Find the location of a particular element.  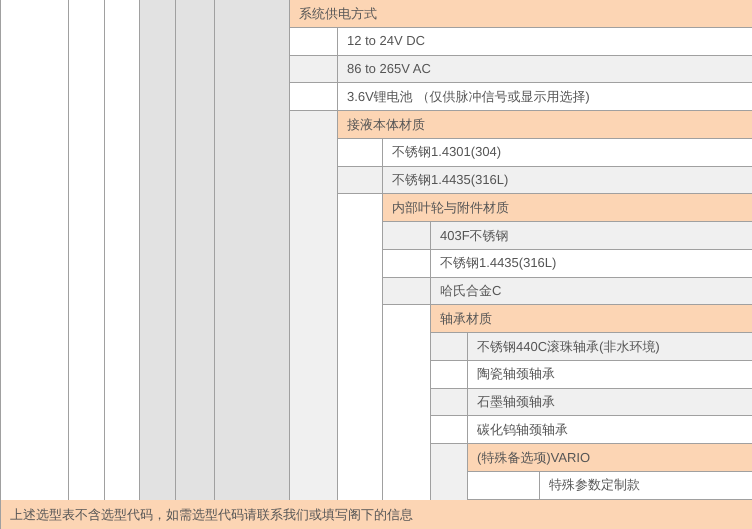

option-label: 碳化钨轴颈轴承 is located at coordinates (522, 429).